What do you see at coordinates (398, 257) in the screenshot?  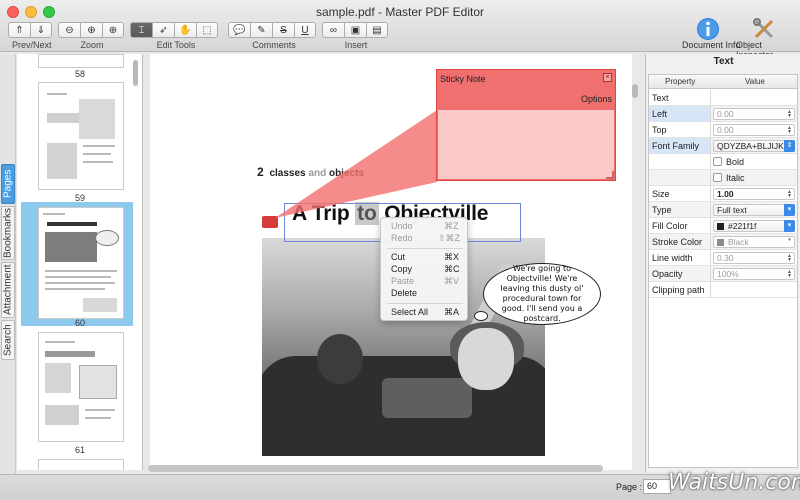 I see `menu-cut-label: Cut` at bounding box center [398, 257].